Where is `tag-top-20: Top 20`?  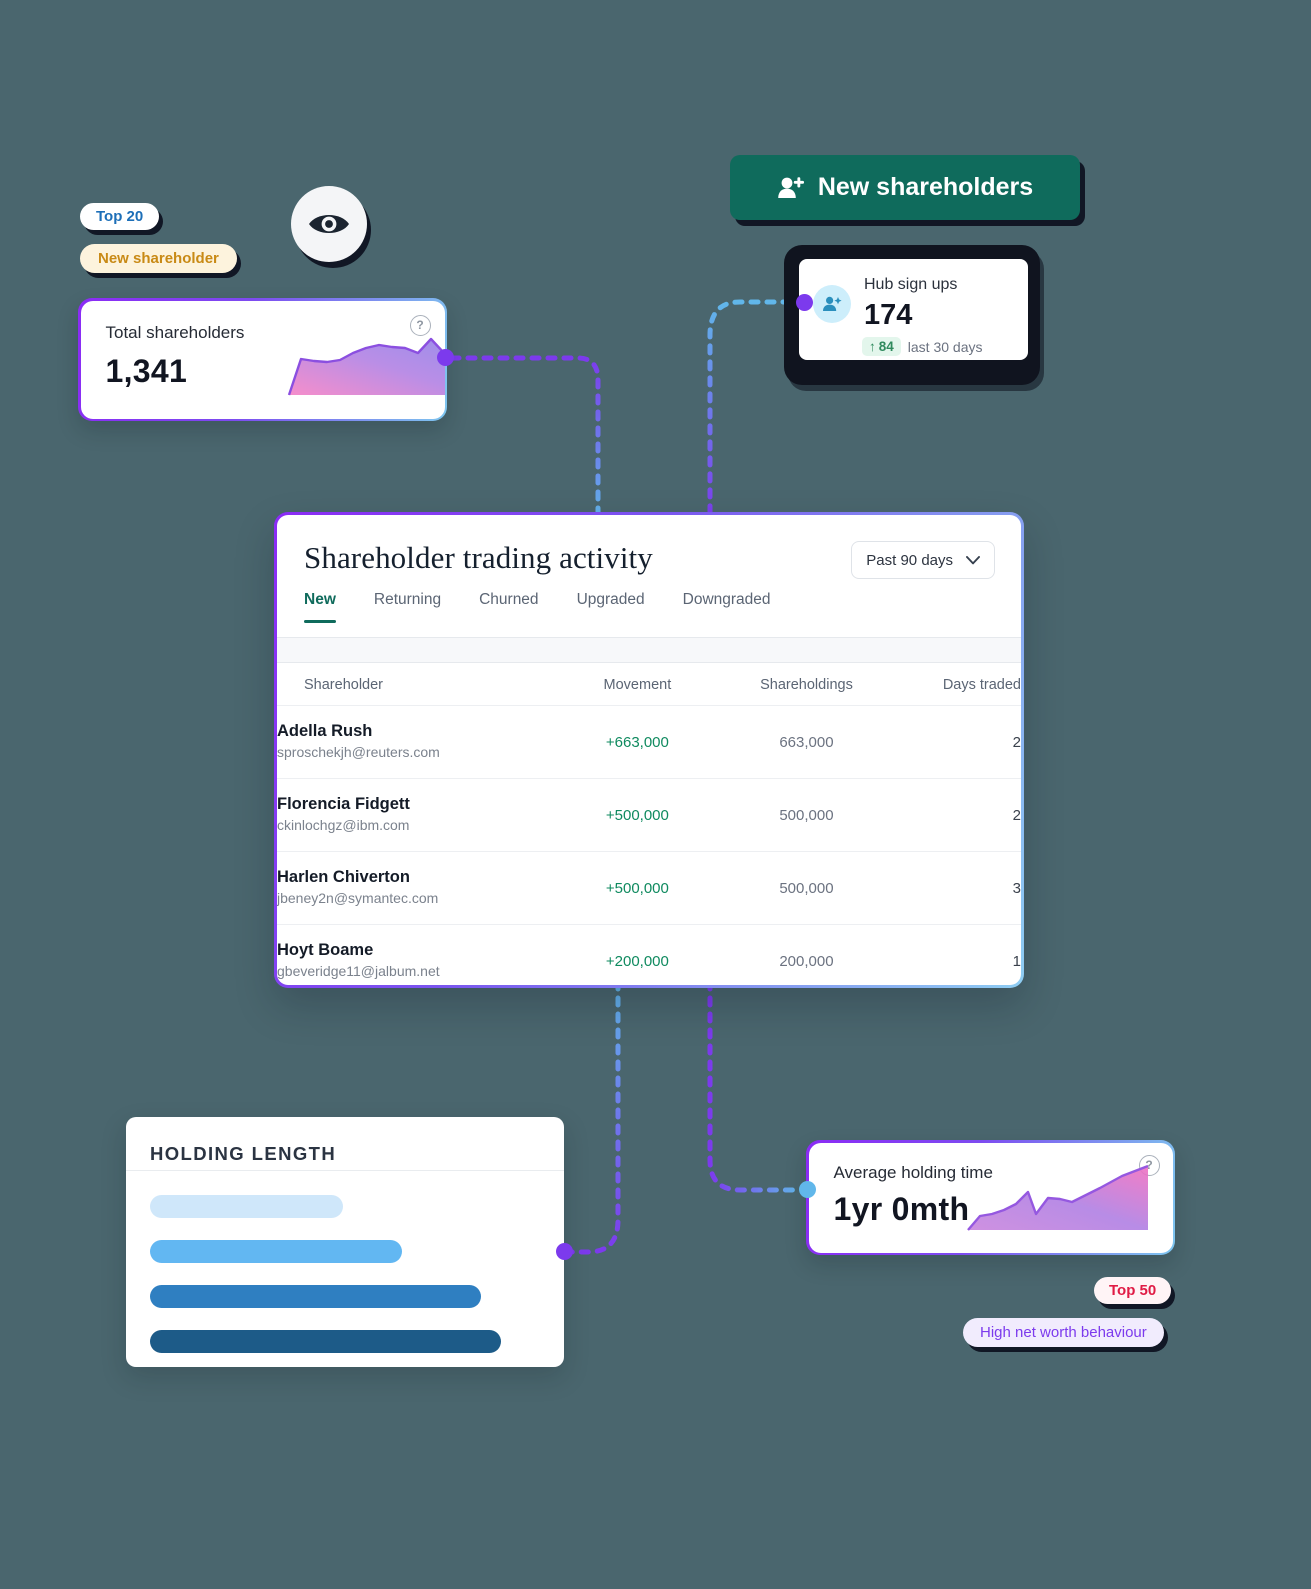
tag-top-20: Top 20 is located at coordinates (120, 216).